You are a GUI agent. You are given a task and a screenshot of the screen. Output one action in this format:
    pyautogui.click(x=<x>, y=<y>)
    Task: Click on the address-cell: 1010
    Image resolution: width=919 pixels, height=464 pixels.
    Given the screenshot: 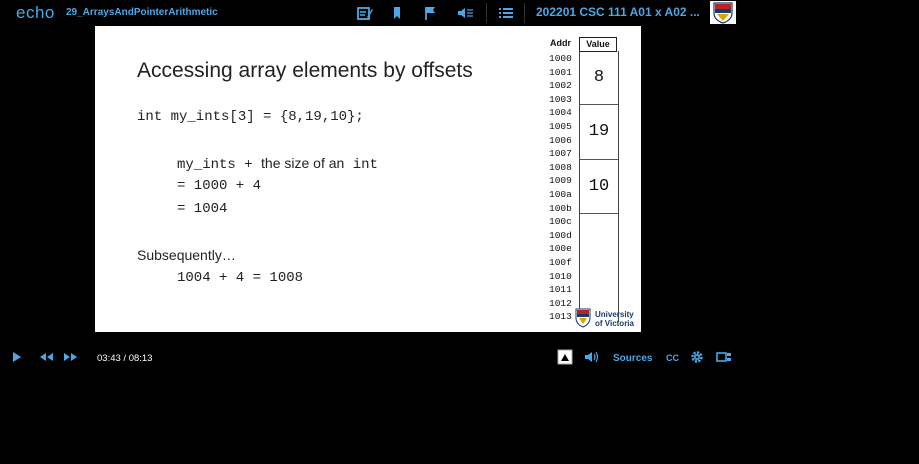 What is the action you would take?
    pyautogui.click(x=560, y=276)
    